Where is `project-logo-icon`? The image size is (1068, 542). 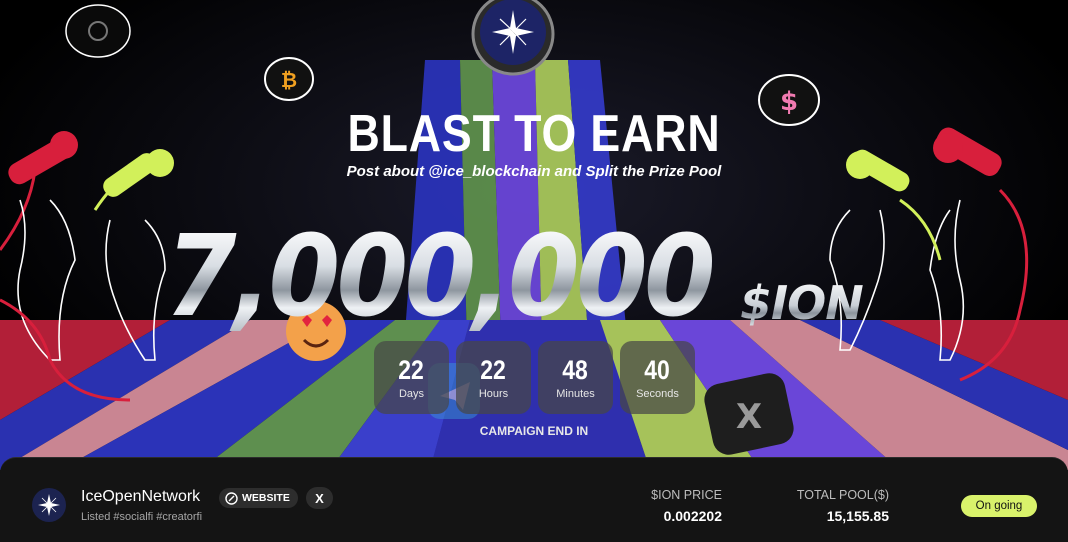 project-logo-icon is located at coordinates (49, 505).